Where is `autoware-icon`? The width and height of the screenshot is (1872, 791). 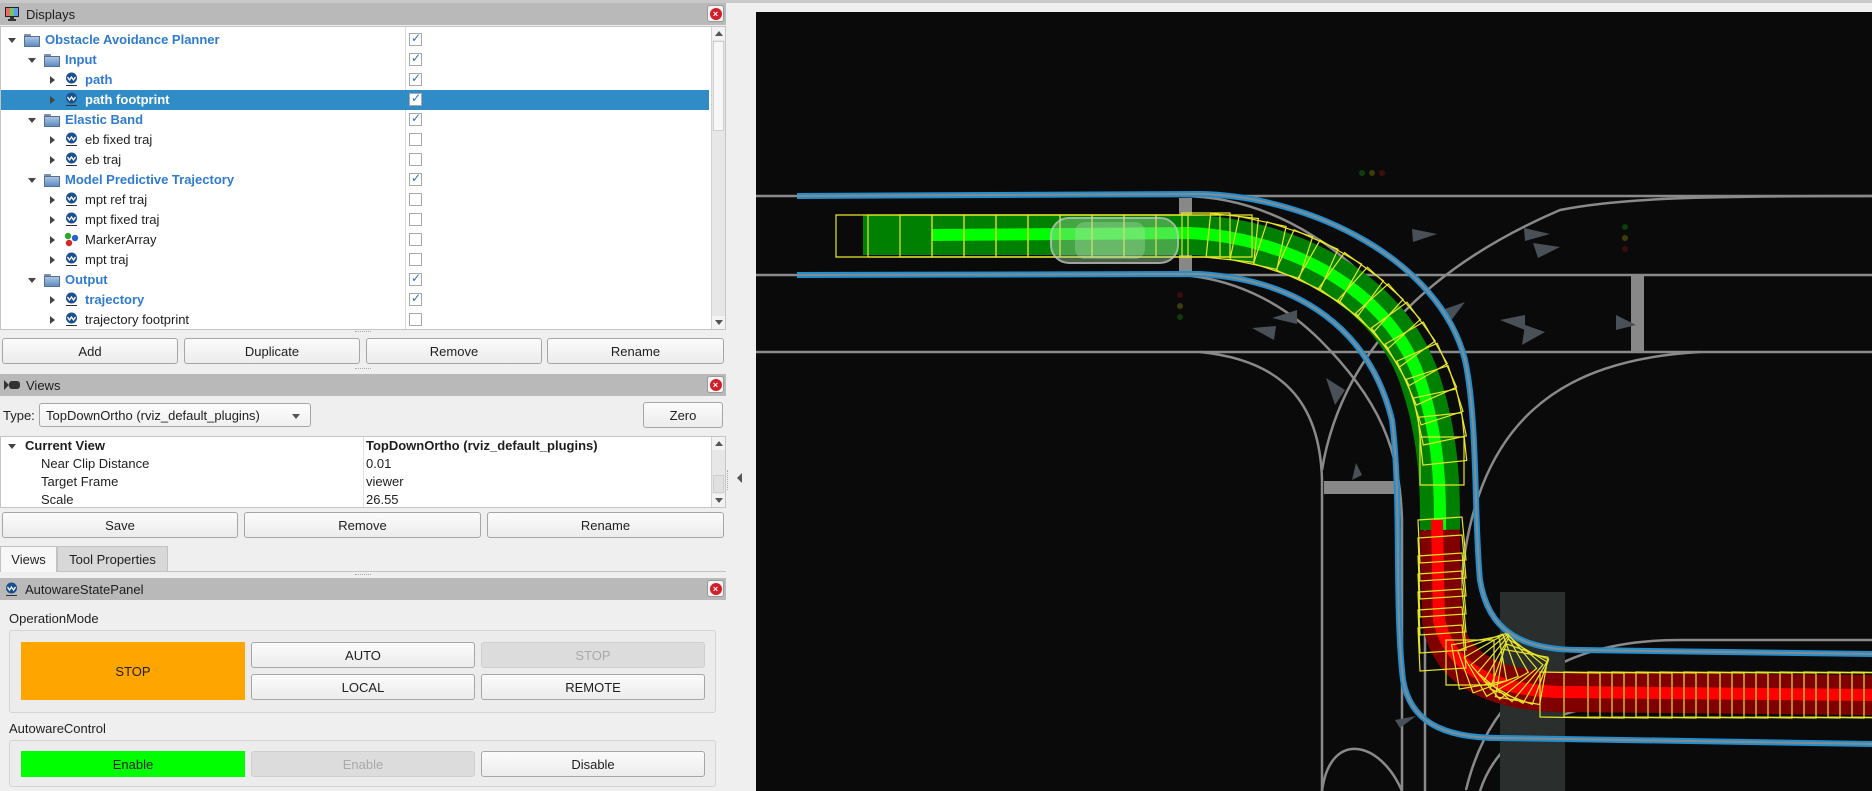 autoware-icon is located at coordinates (71, 299).